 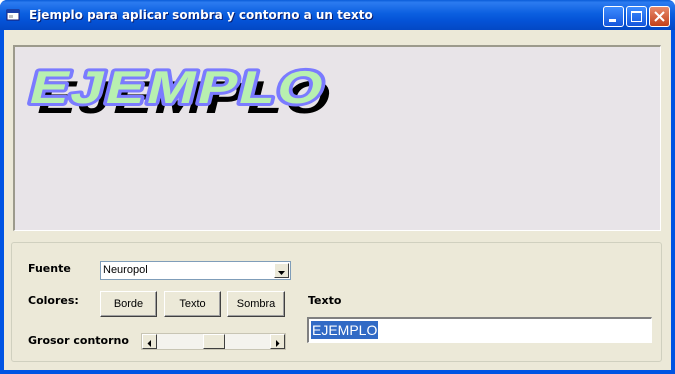 What do you see at coordinates (281, 273) in the screenshot?
I see `chevron-down-icon` at bounding box center [281, 273].